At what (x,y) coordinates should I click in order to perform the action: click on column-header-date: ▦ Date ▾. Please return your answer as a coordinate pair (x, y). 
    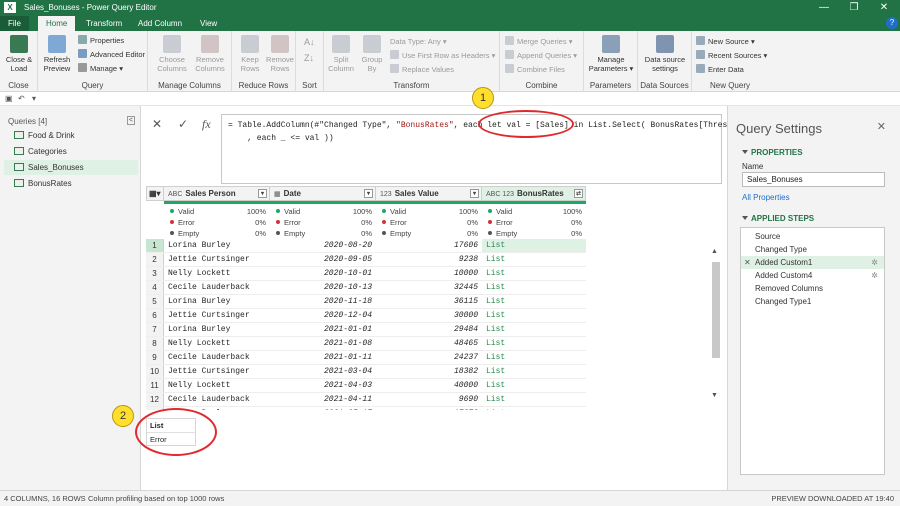
    Looking at the image, I should click on (323, 193).